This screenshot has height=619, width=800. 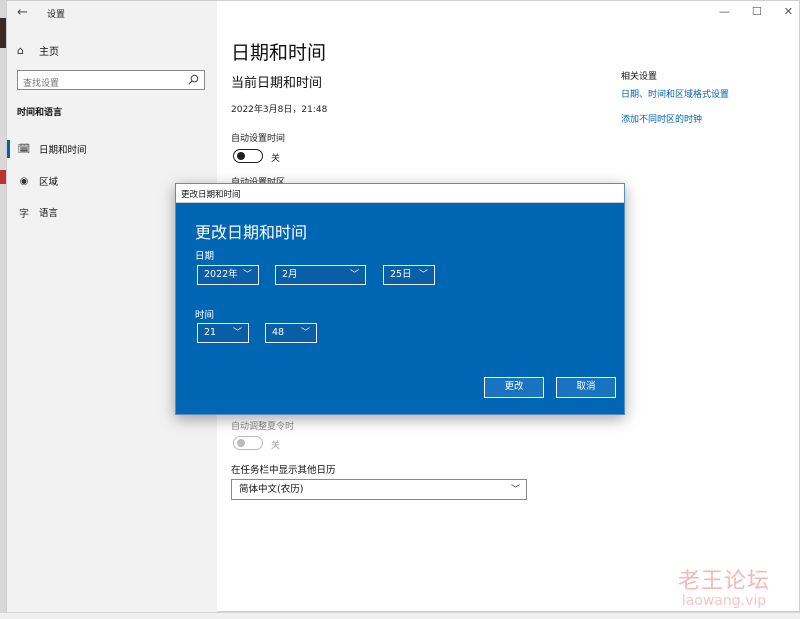 What do you see at coordinates (38, 50) in the screenshot?
I see `nav-home: ⌂ 主页` at bounding box center [38, 50].